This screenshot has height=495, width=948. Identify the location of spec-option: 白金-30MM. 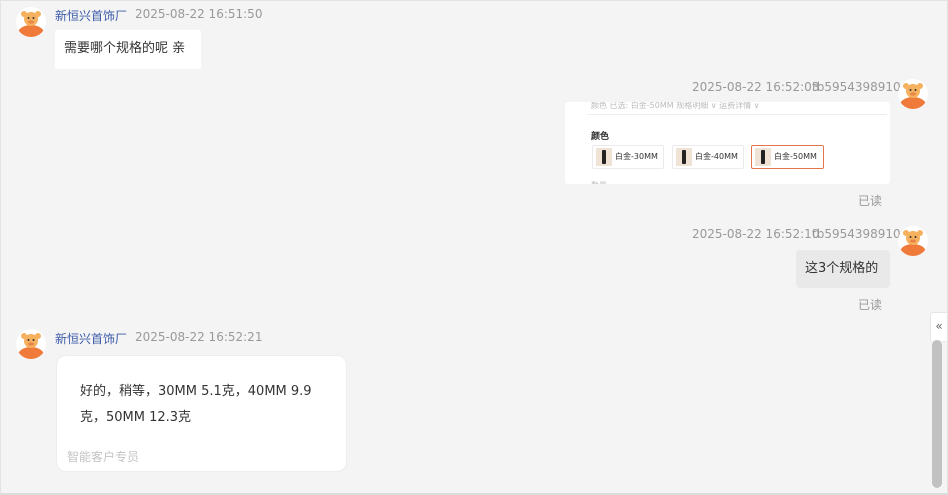
(628, 157).